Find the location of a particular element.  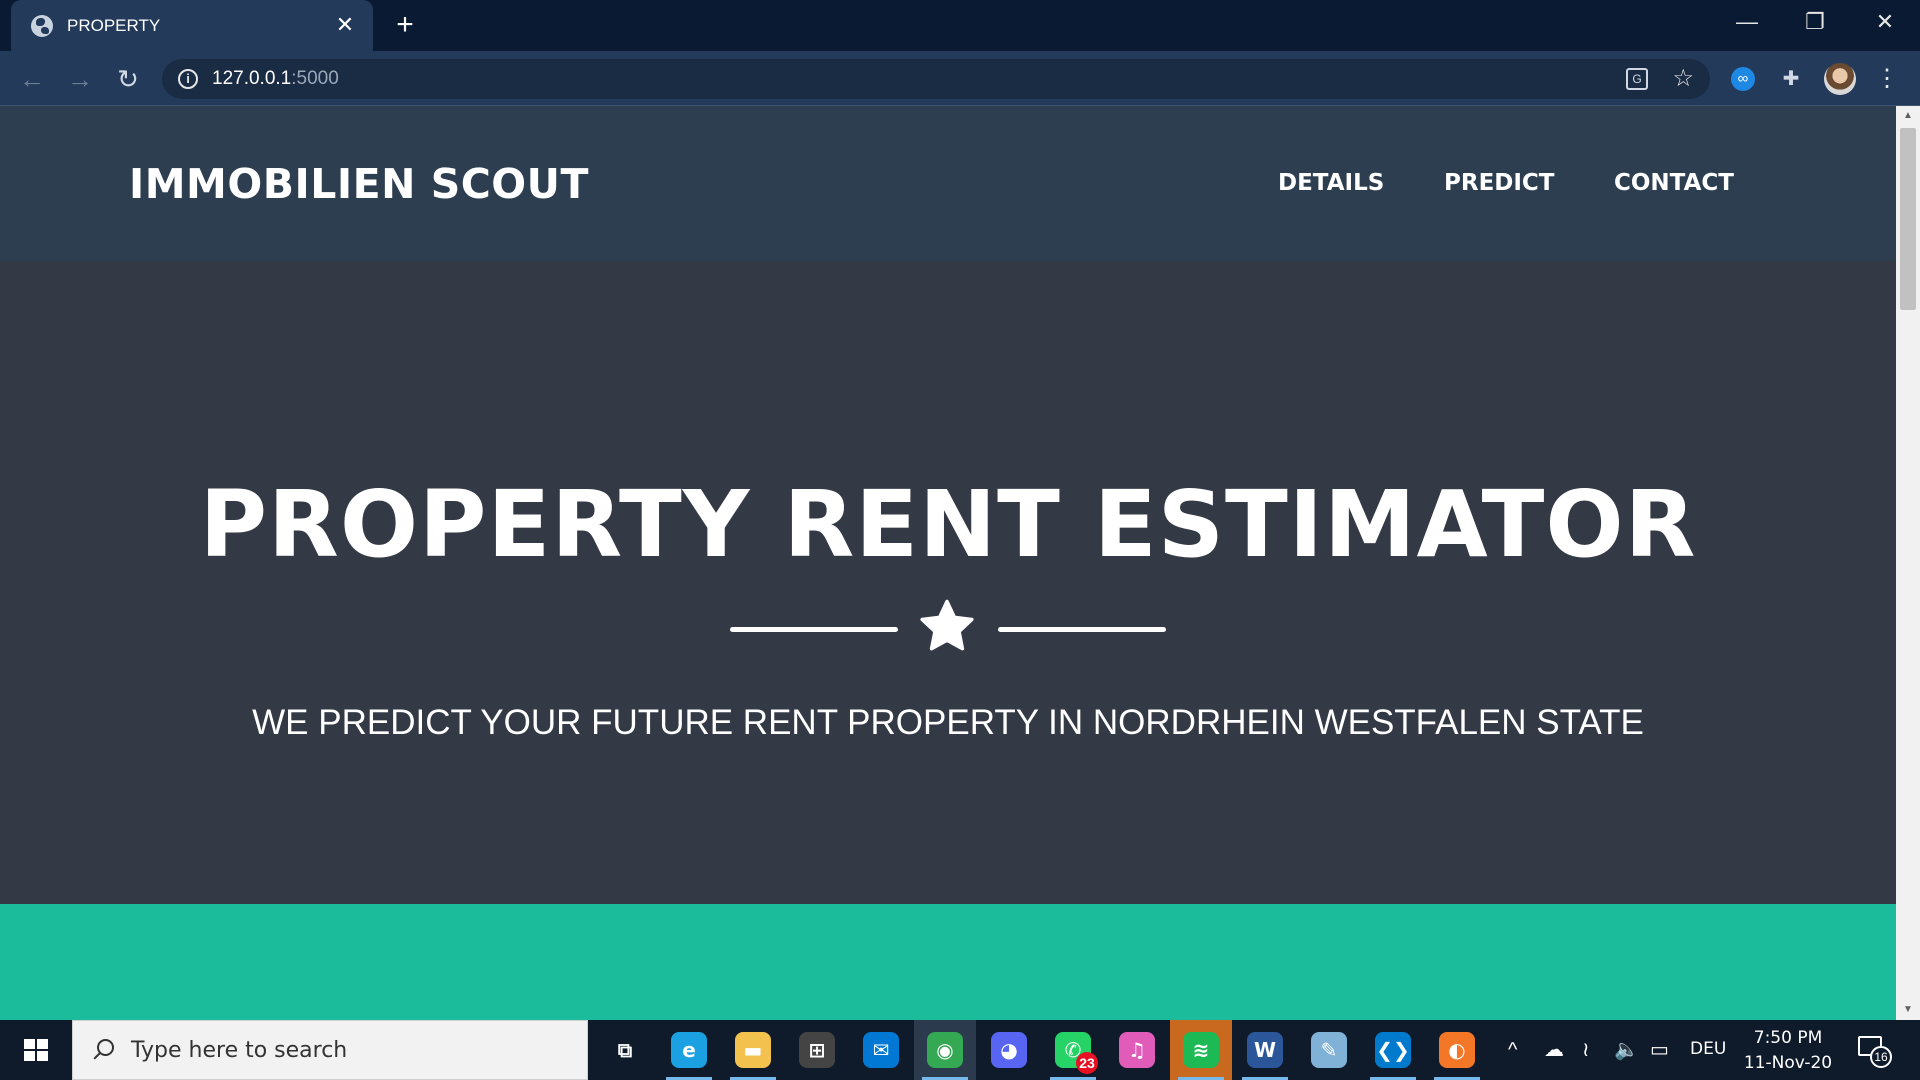

wifi-icon: ≀ is located at coordinates (1586, 1050).